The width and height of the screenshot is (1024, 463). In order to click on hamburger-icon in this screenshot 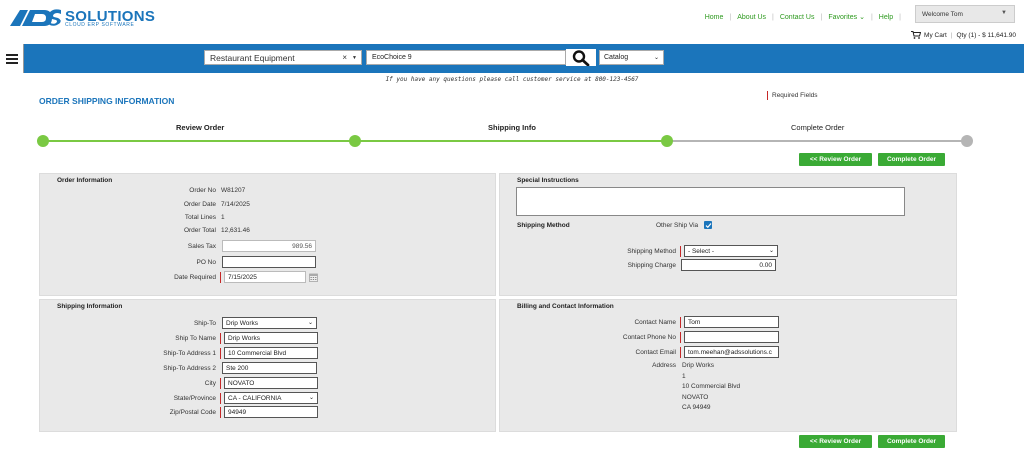, I will do `click(12, 58)`.